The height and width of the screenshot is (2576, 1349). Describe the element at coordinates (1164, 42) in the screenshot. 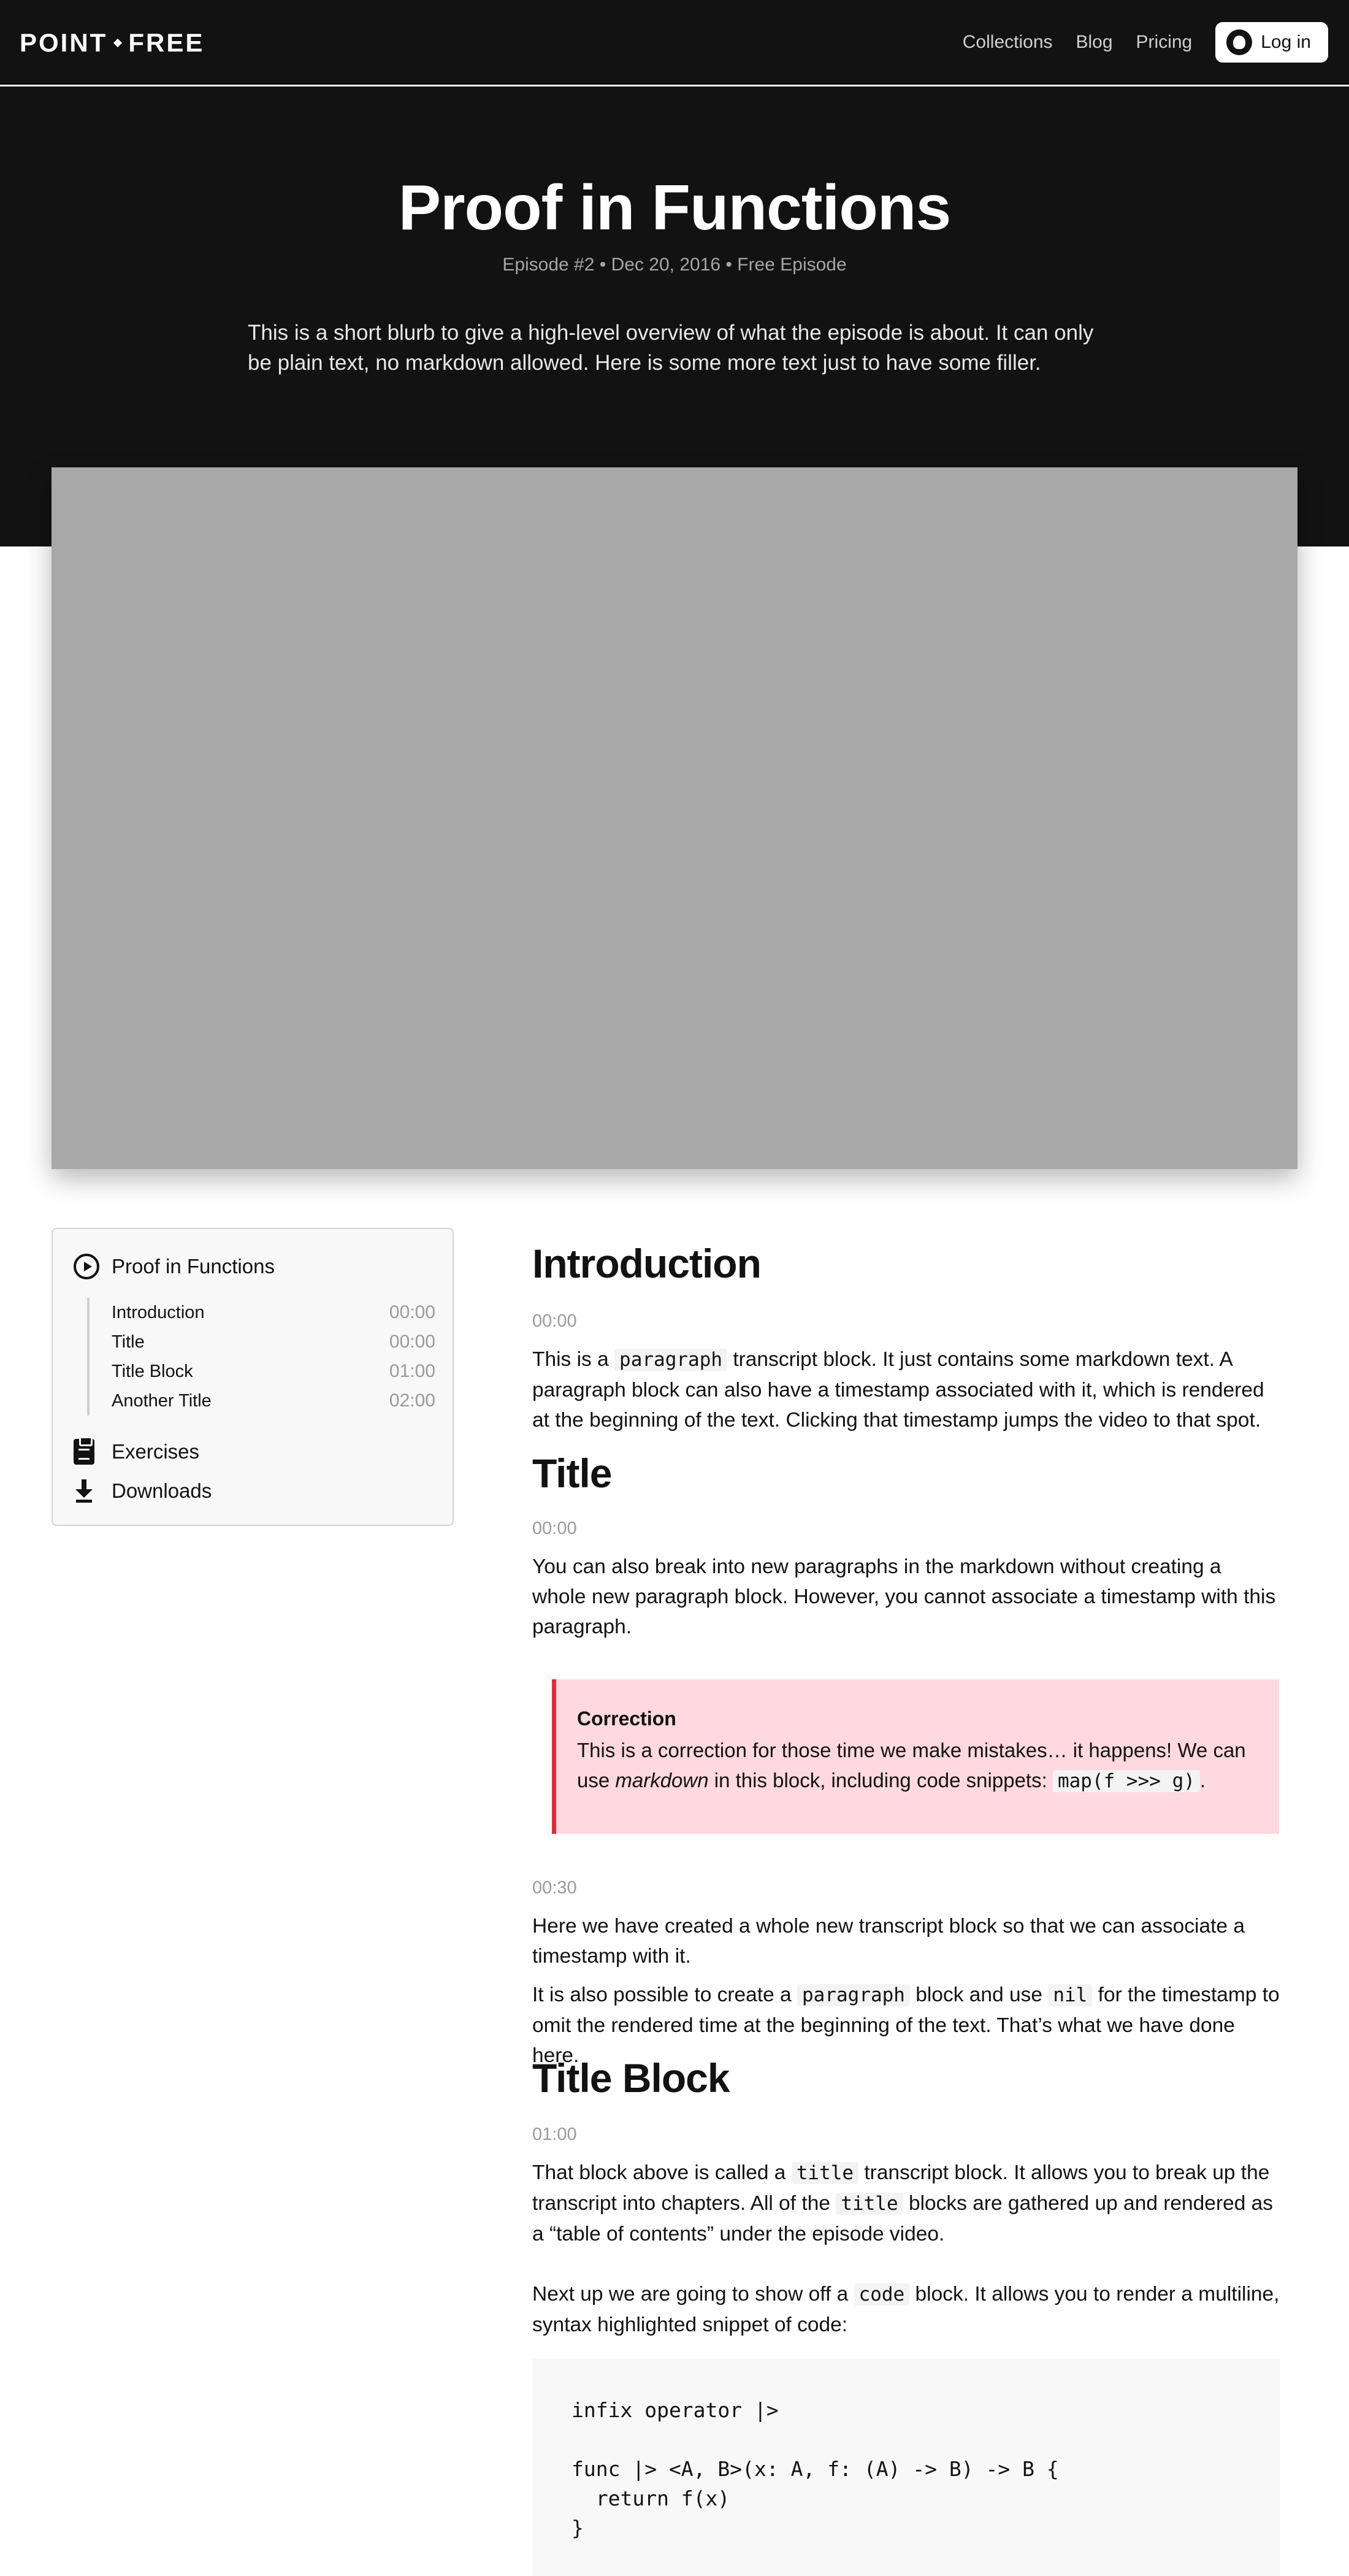

I see `nav-link-pricing: Pricing` at that location.